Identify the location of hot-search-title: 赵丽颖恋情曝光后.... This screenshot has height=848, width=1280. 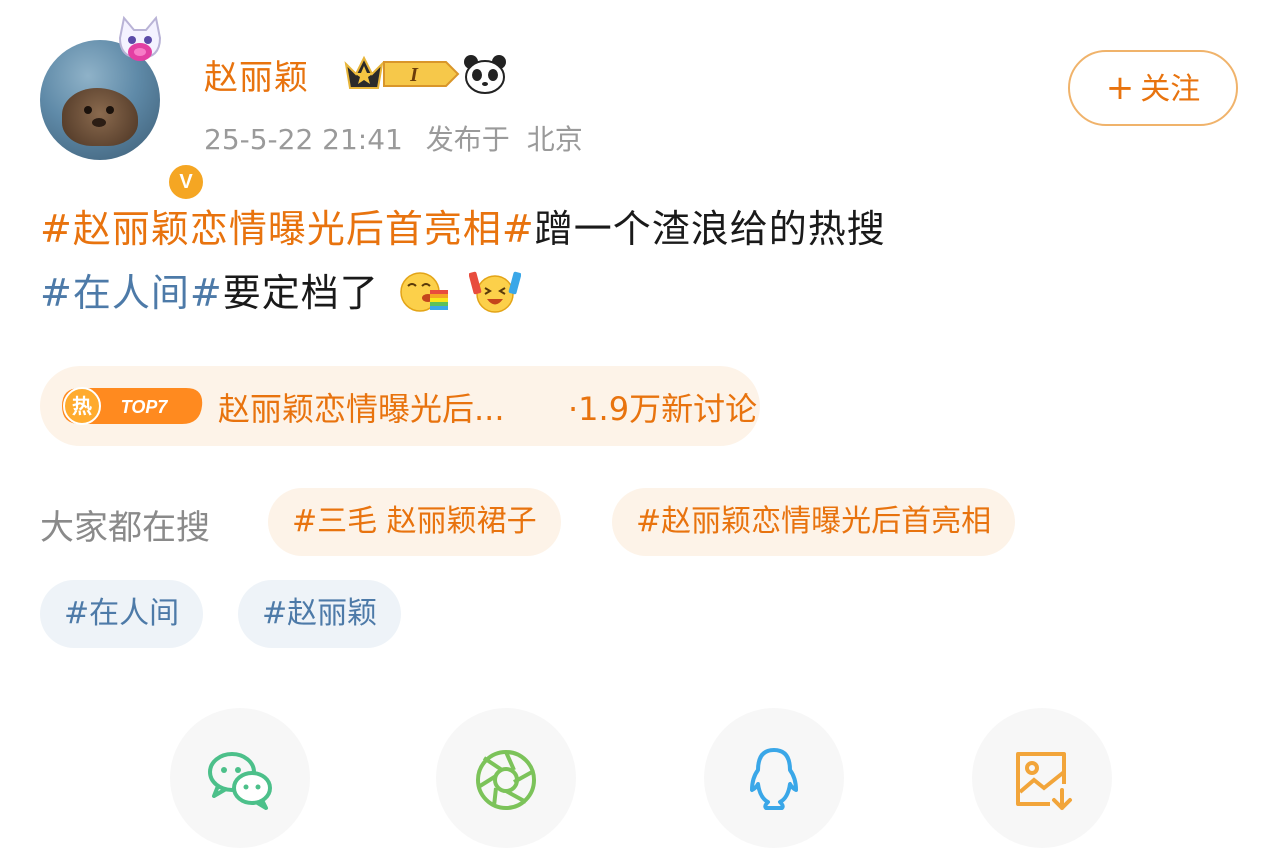
(361, 409).